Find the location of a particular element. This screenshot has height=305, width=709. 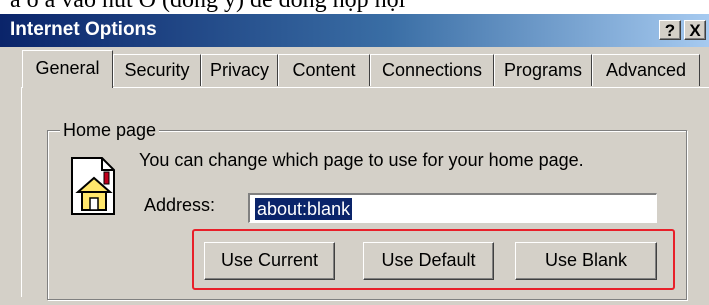

title-bar: Internet Options ? X is located at coordinates (354, 30).